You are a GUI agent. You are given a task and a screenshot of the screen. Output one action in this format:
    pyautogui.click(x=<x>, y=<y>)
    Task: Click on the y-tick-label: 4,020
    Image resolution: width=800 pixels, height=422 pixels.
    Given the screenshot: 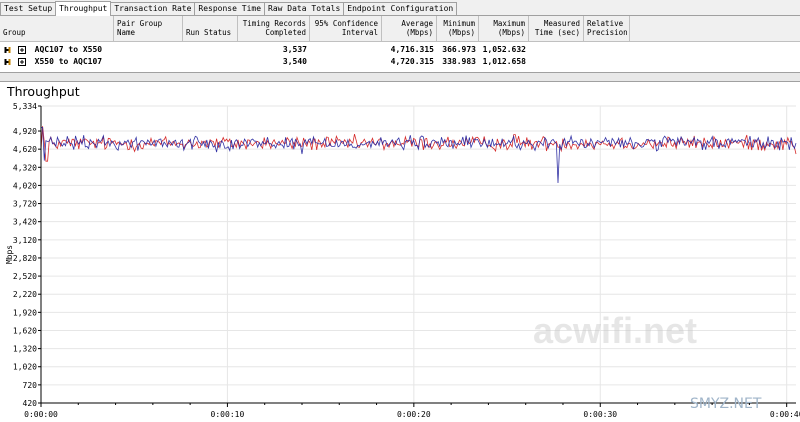 What is the action you would take?
    pyautogui.click(x=25, y=185)
    